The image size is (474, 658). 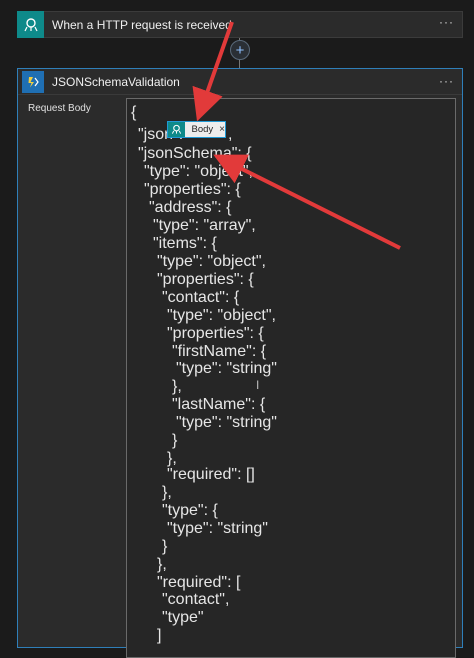 What do you see at coordinates (185, 243) in the screenshot?
I see `code-line: "items": {` at bounding box center [185, 243].